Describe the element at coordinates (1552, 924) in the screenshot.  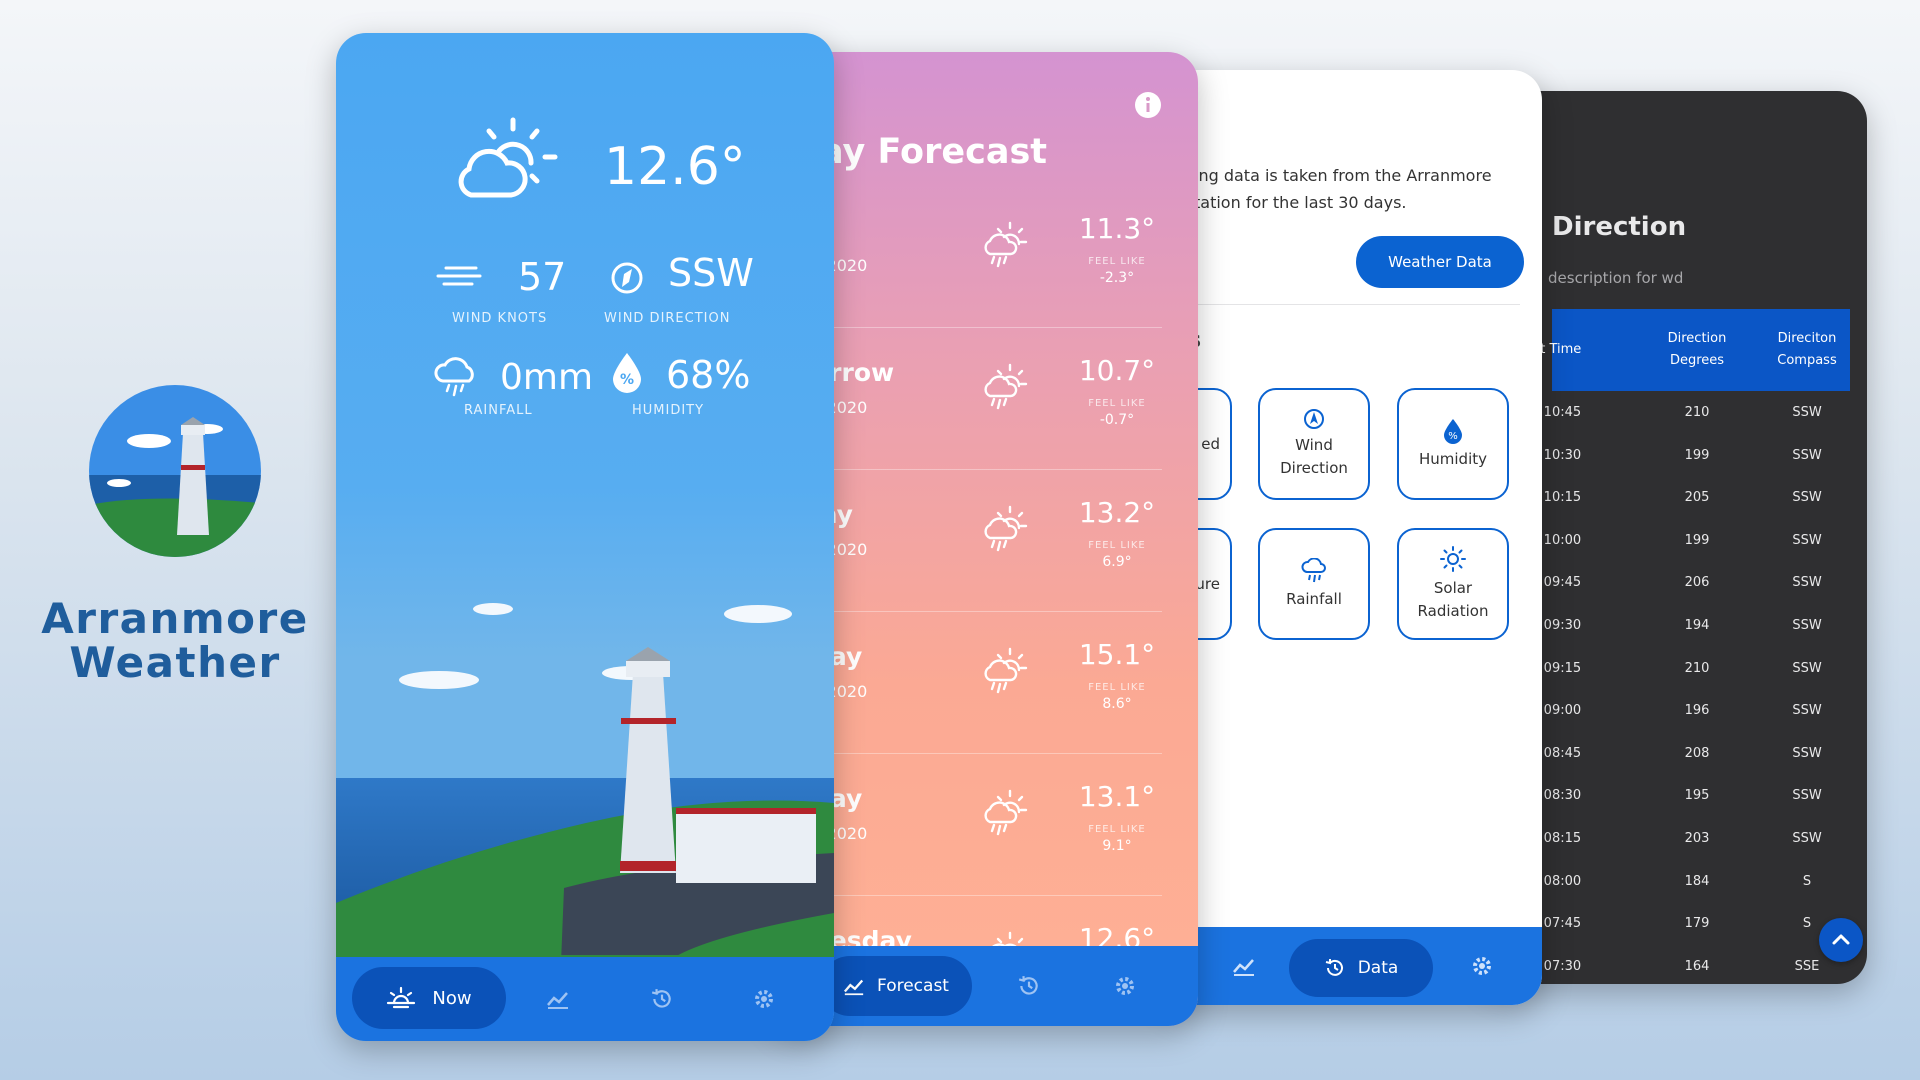
I see `table-cell-time: 20 07:45` at that location.